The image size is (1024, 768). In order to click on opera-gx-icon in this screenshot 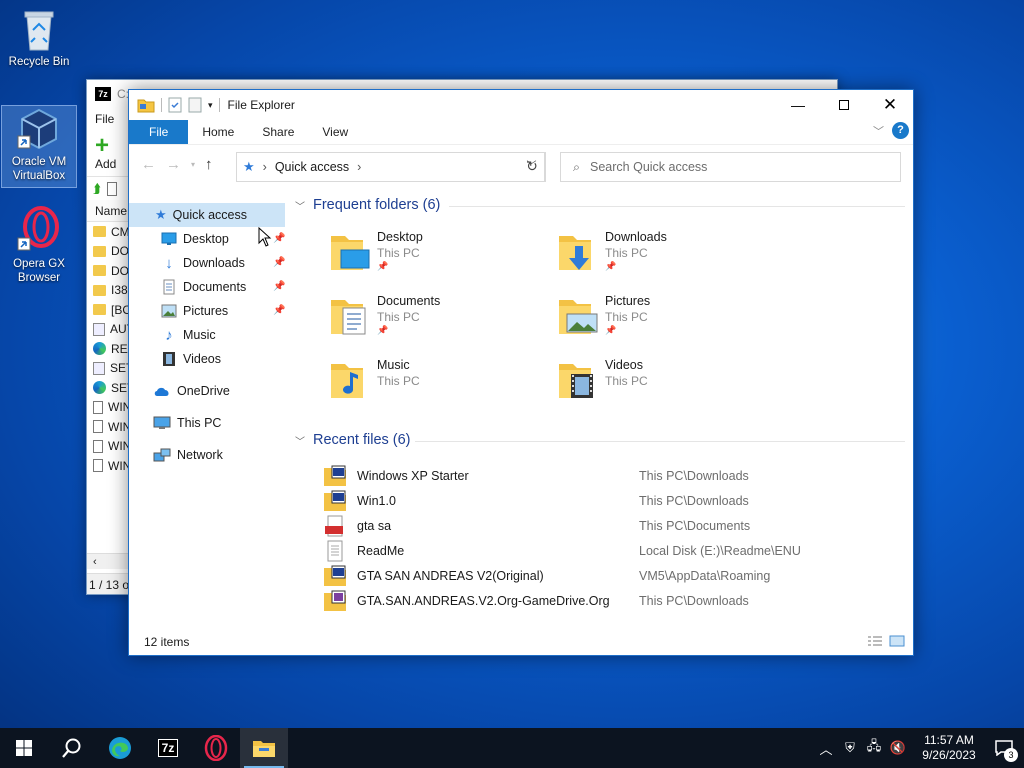, I will do `click(38, 228)`.